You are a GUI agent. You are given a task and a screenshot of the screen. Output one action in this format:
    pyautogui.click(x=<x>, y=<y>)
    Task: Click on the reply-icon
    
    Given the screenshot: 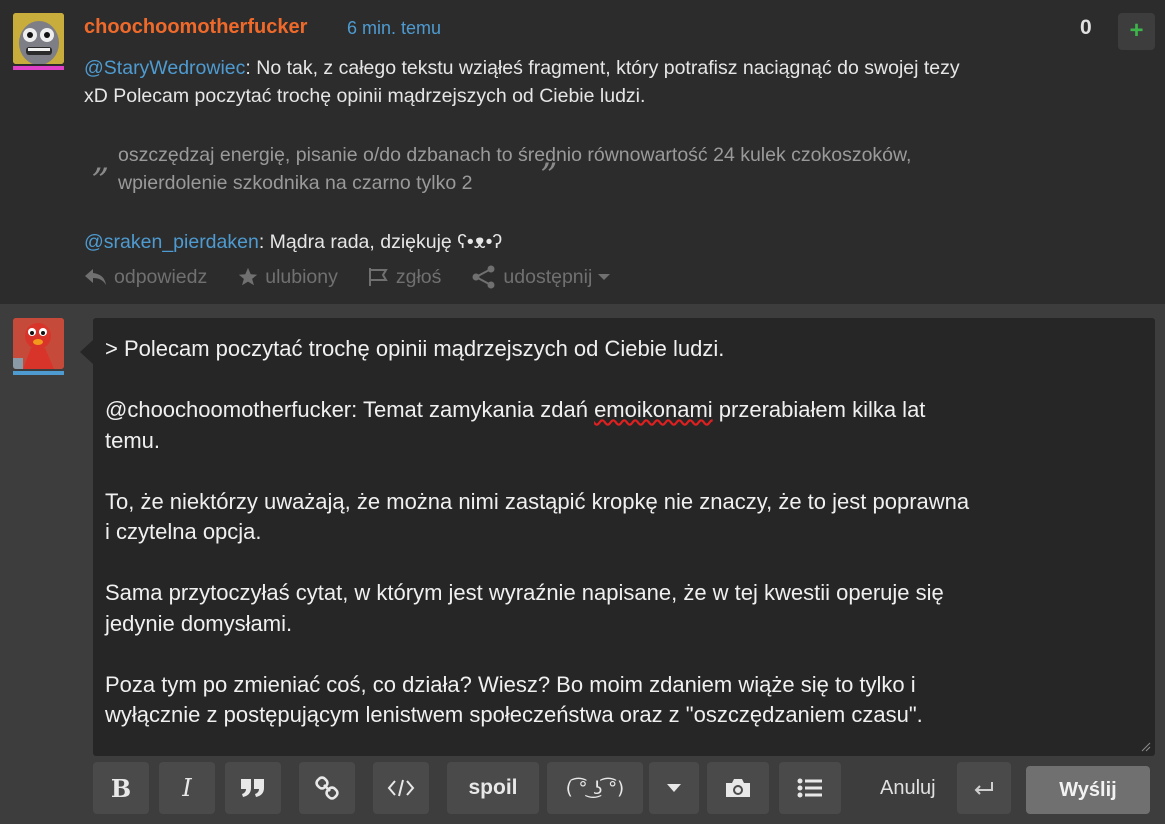 What is the action you would take?
    pyautogui.click(x=95, y=277)
    